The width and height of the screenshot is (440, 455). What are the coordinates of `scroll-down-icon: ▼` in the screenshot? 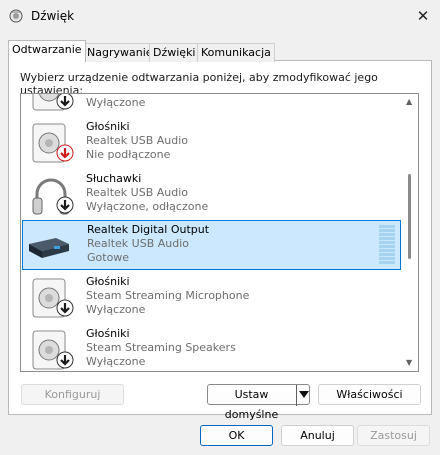 It's located at (409, 362).